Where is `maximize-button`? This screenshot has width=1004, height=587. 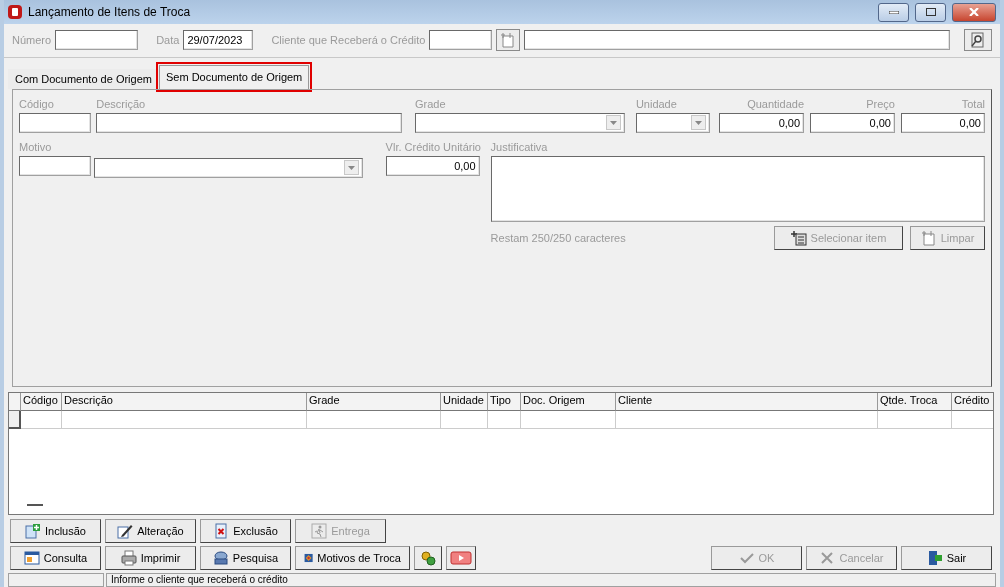
maximize-button is located at coordinates (930, 12).